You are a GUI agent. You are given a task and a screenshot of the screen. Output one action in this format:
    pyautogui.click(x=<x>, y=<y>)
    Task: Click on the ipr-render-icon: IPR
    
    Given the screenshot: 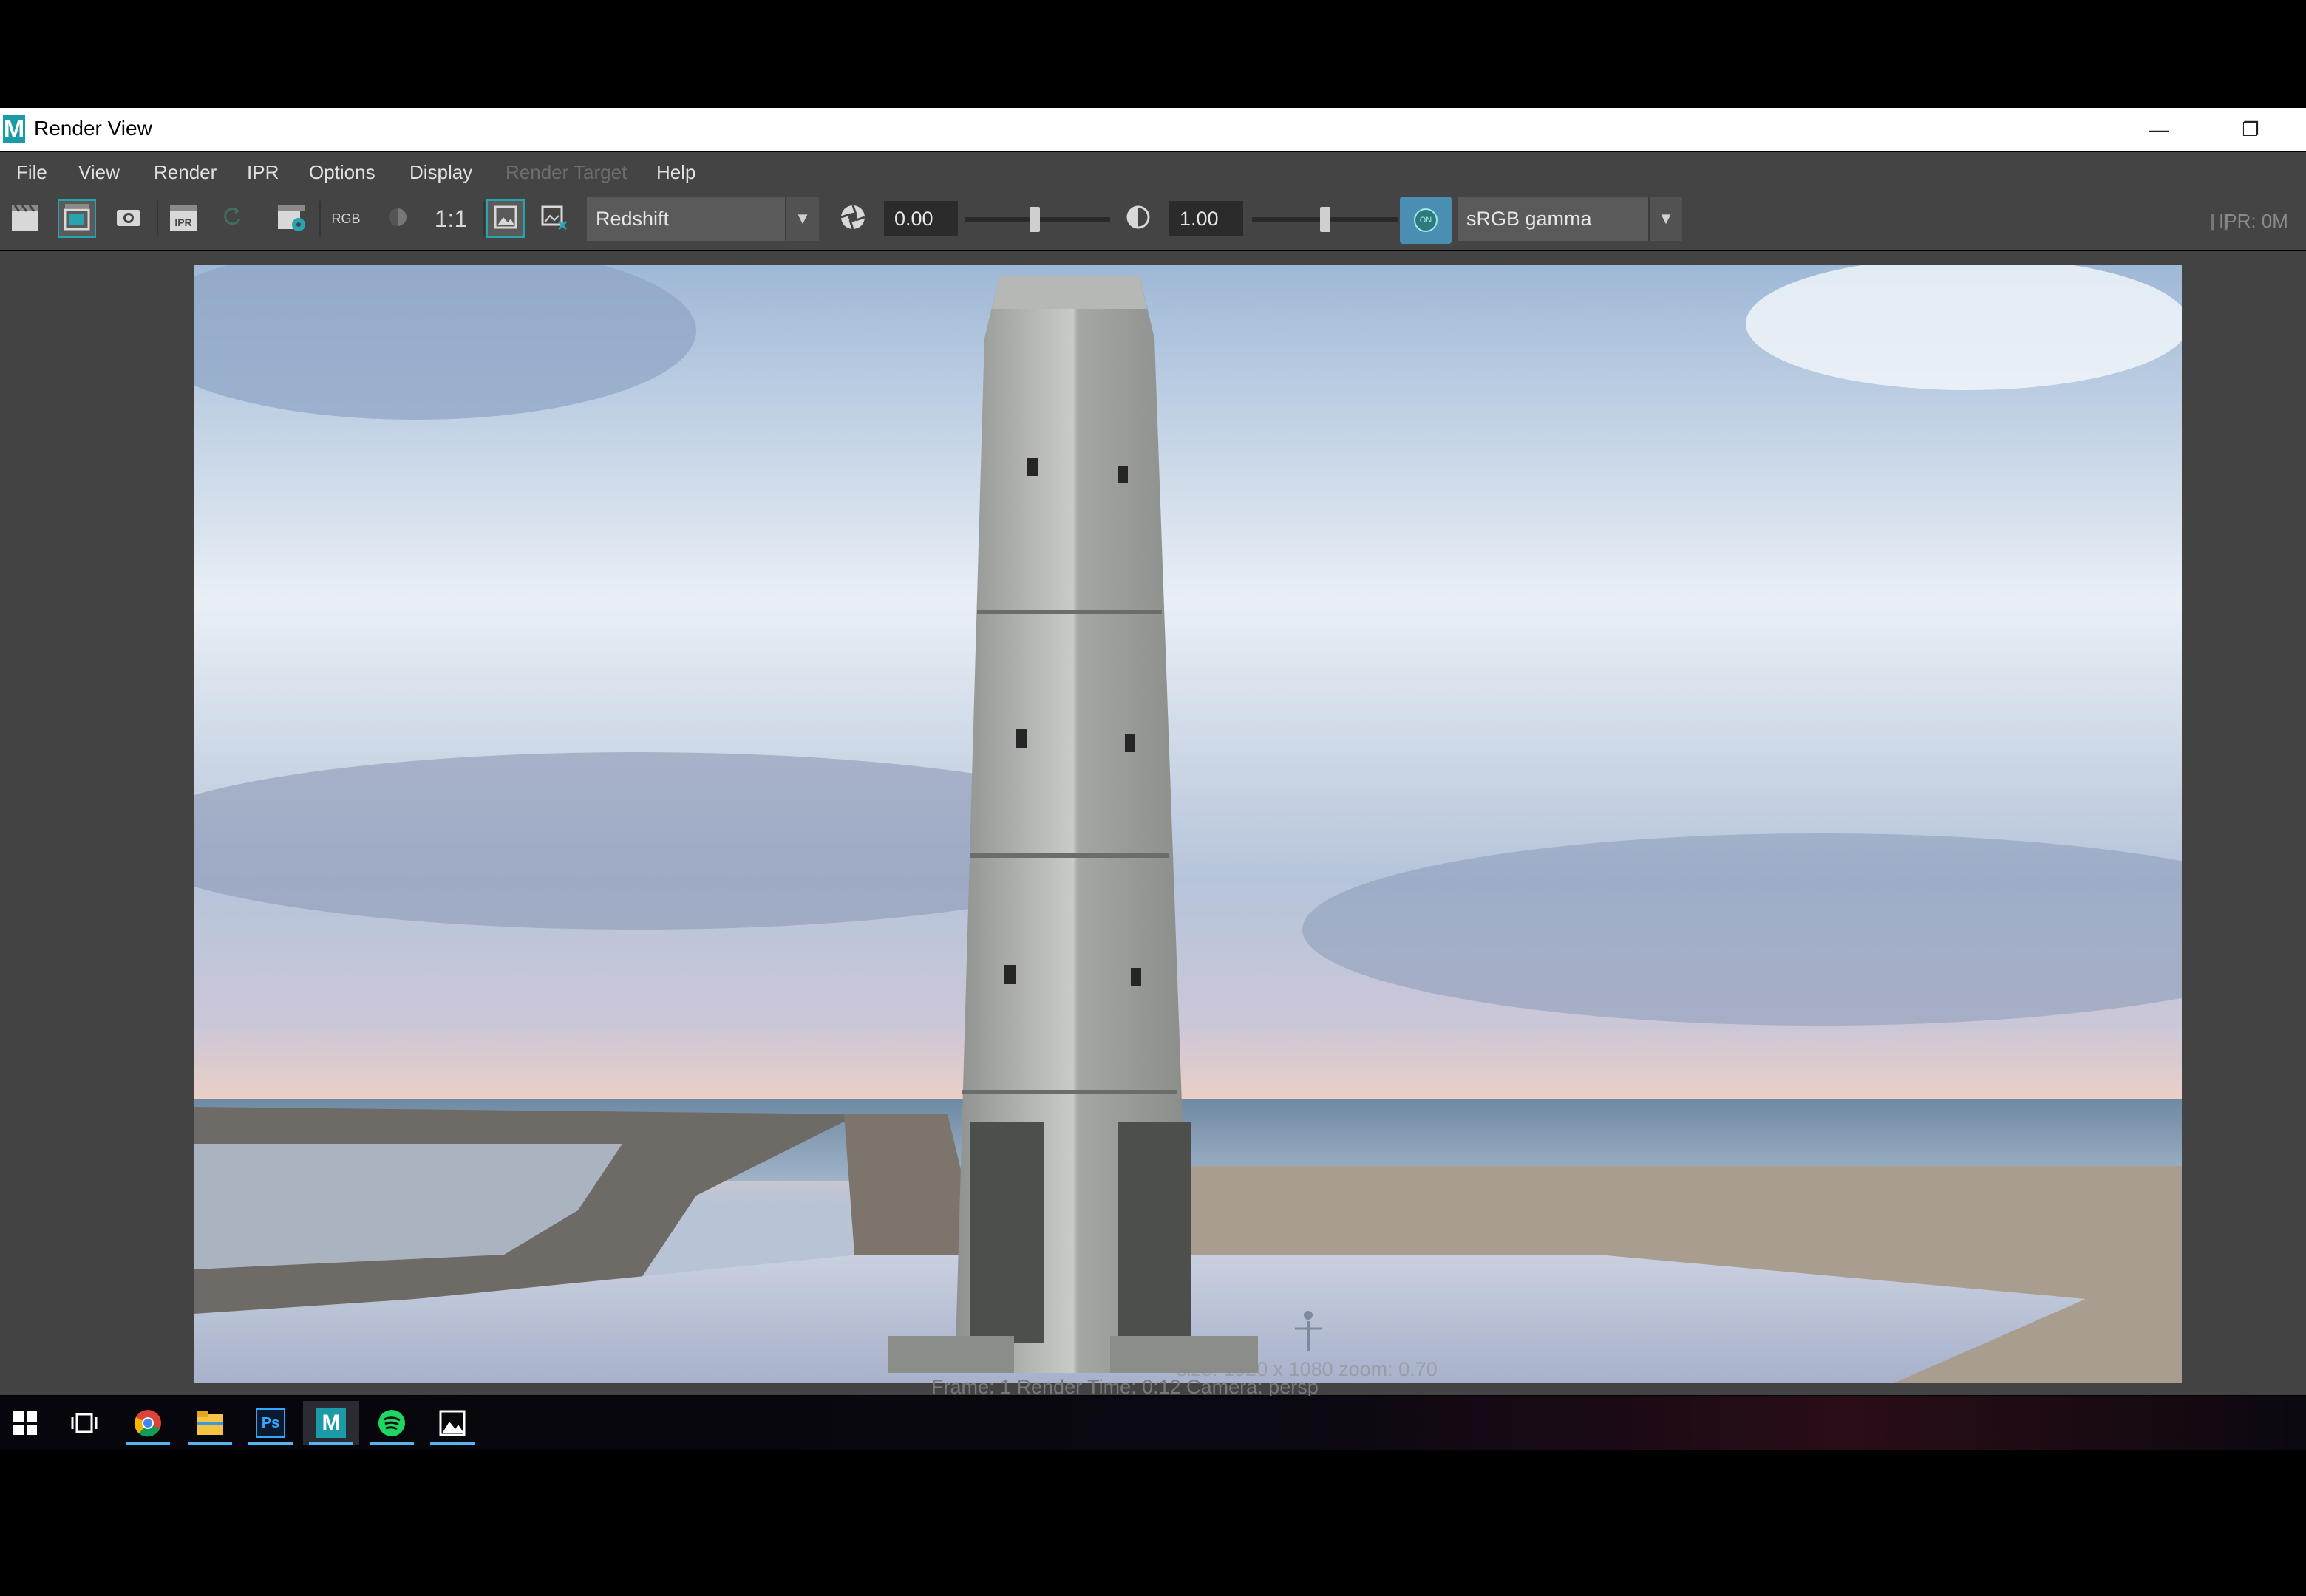 What is the action you would take?
    pyautogui.click(x=183, y=219)
    